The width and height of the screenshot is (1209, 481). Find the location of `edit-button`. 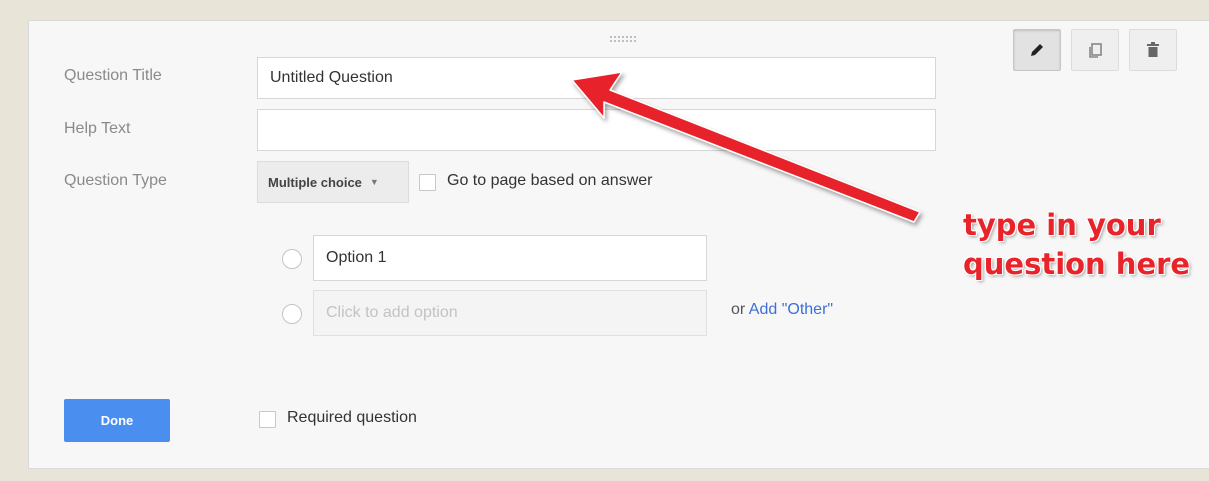

edit-button is located at coordinates (1037, 50).